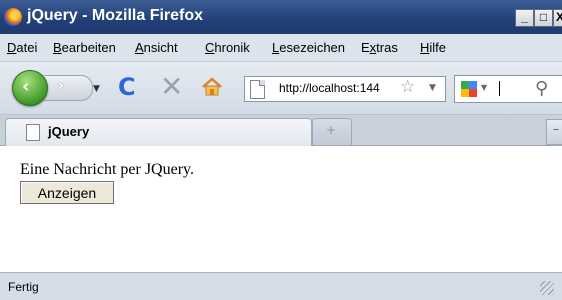 The width and height of the screenshot is (562, 300). What do you see at coordinates (107, 169) in the screenshot?
I see `message-text: Eine Nachricht per JQuery.` at bounding box center [107, 169].